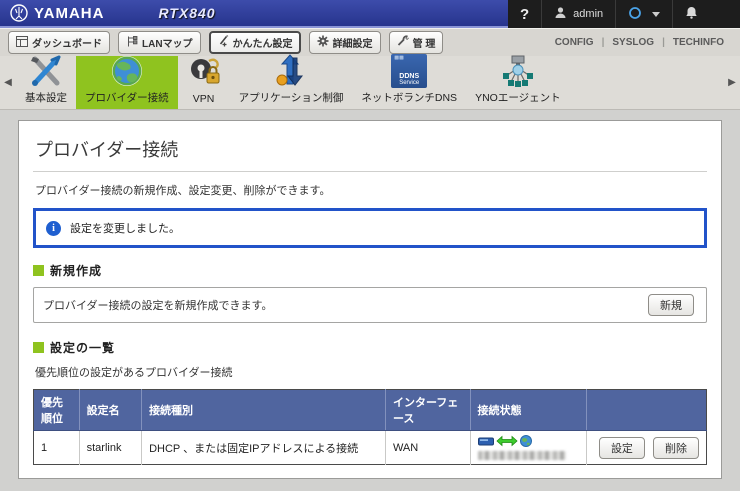  I want to click on cell-status, so click(528, 447).